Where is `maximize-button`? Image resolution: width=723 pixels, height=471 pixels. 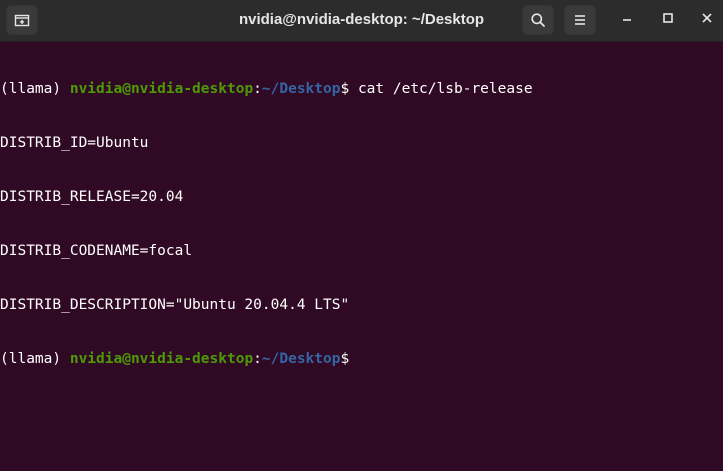
maximize-button is located at coordinates (668, 20).